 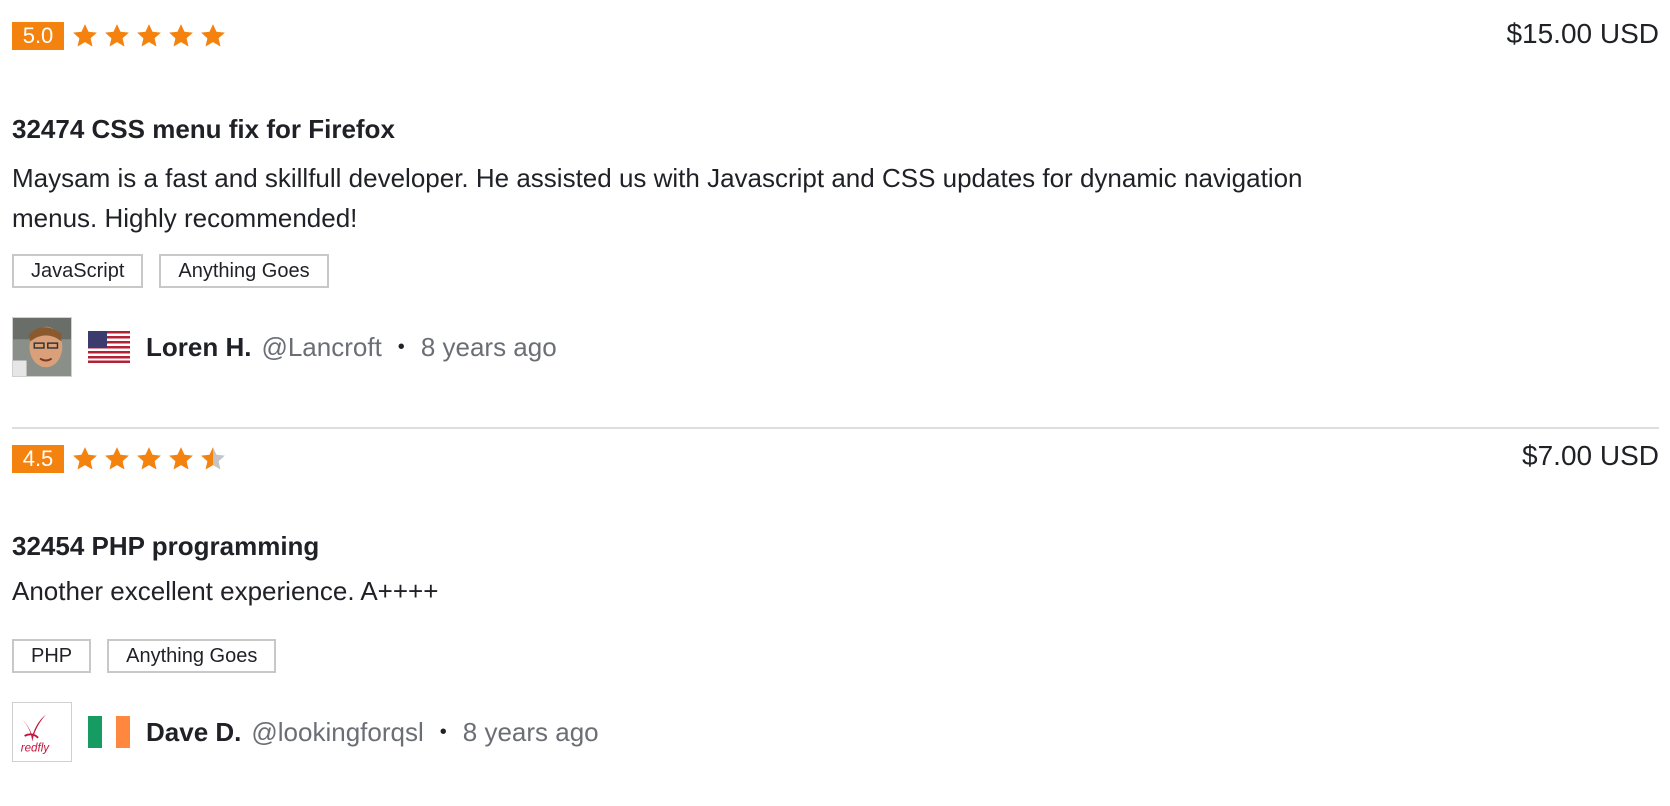 I want to click on us-flag-icon, so click(x=109, y=347).